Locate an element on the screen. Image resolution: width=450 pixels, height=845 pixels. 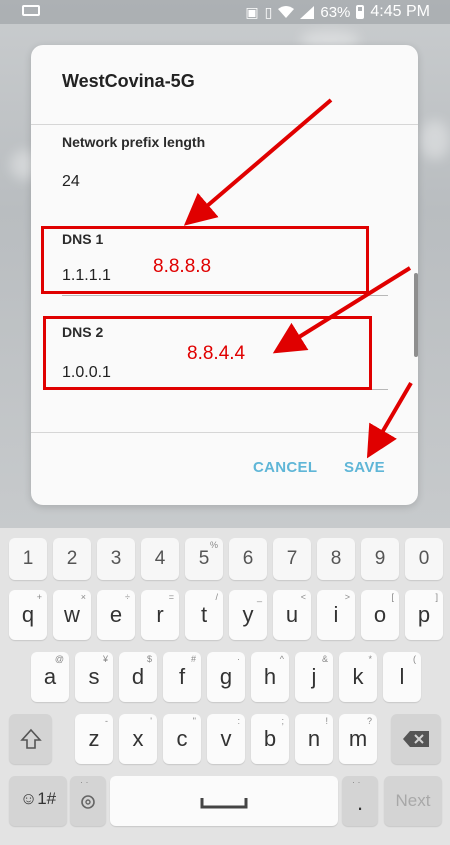
key-label: 3 is located at coordinates (116, 558).